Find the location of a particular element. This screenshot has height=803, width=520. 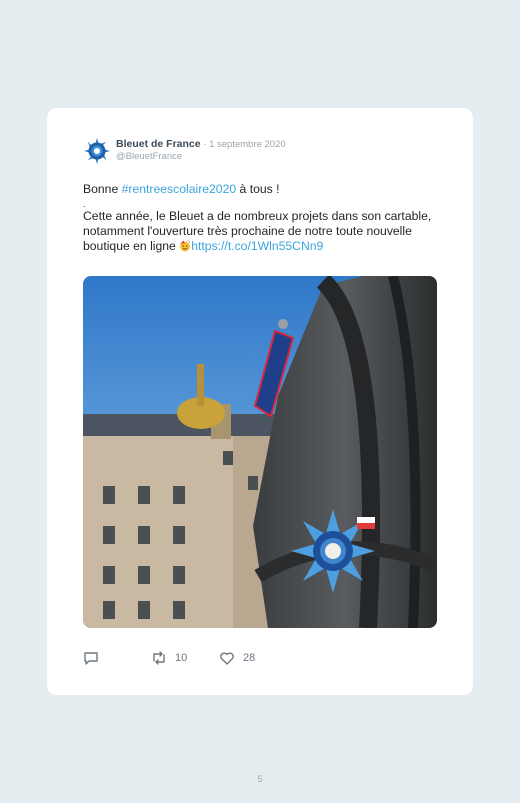

retweet-icon is located at coordinates (159, 658).